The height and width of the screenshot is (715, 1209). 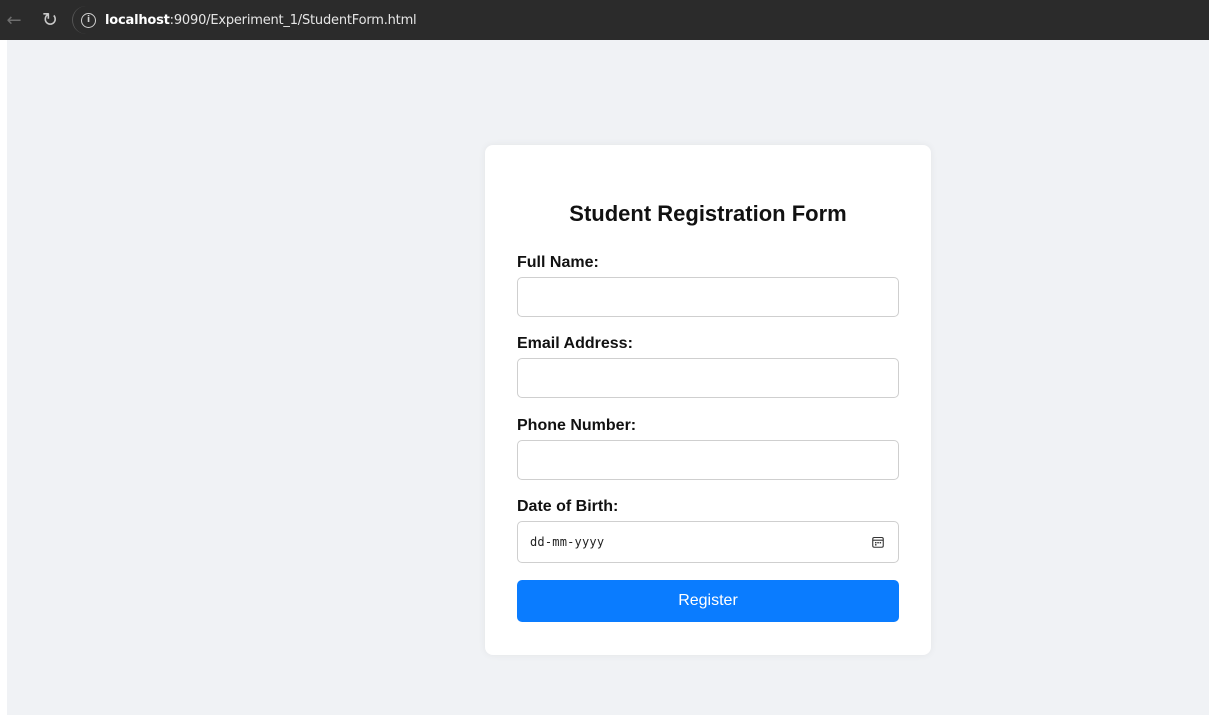 I want to click on dob-label: Date of Birth:, so click(x=568, y=506).